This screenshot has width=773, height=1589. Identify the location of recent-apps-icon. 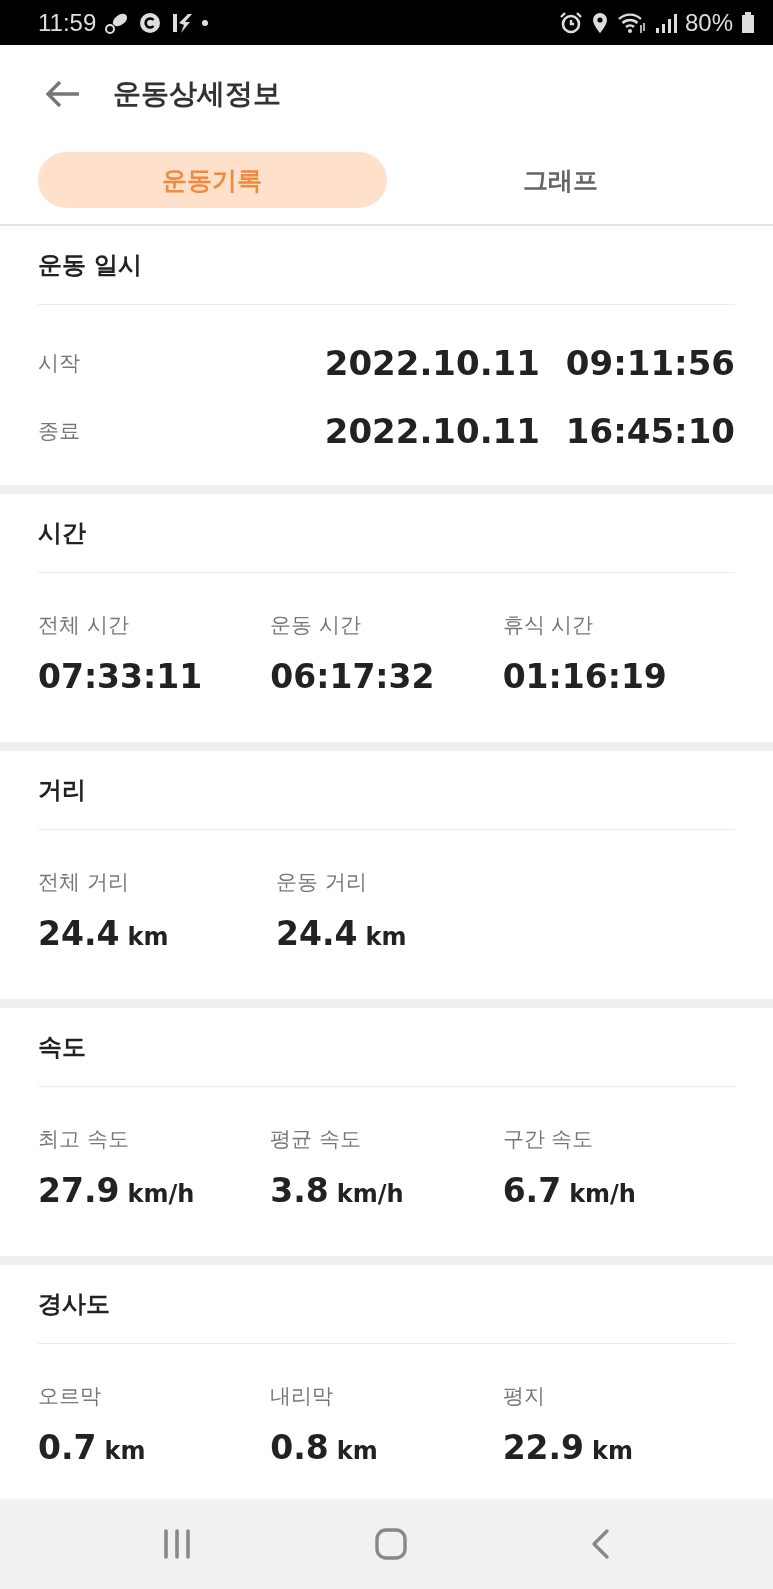
(176, 1544).